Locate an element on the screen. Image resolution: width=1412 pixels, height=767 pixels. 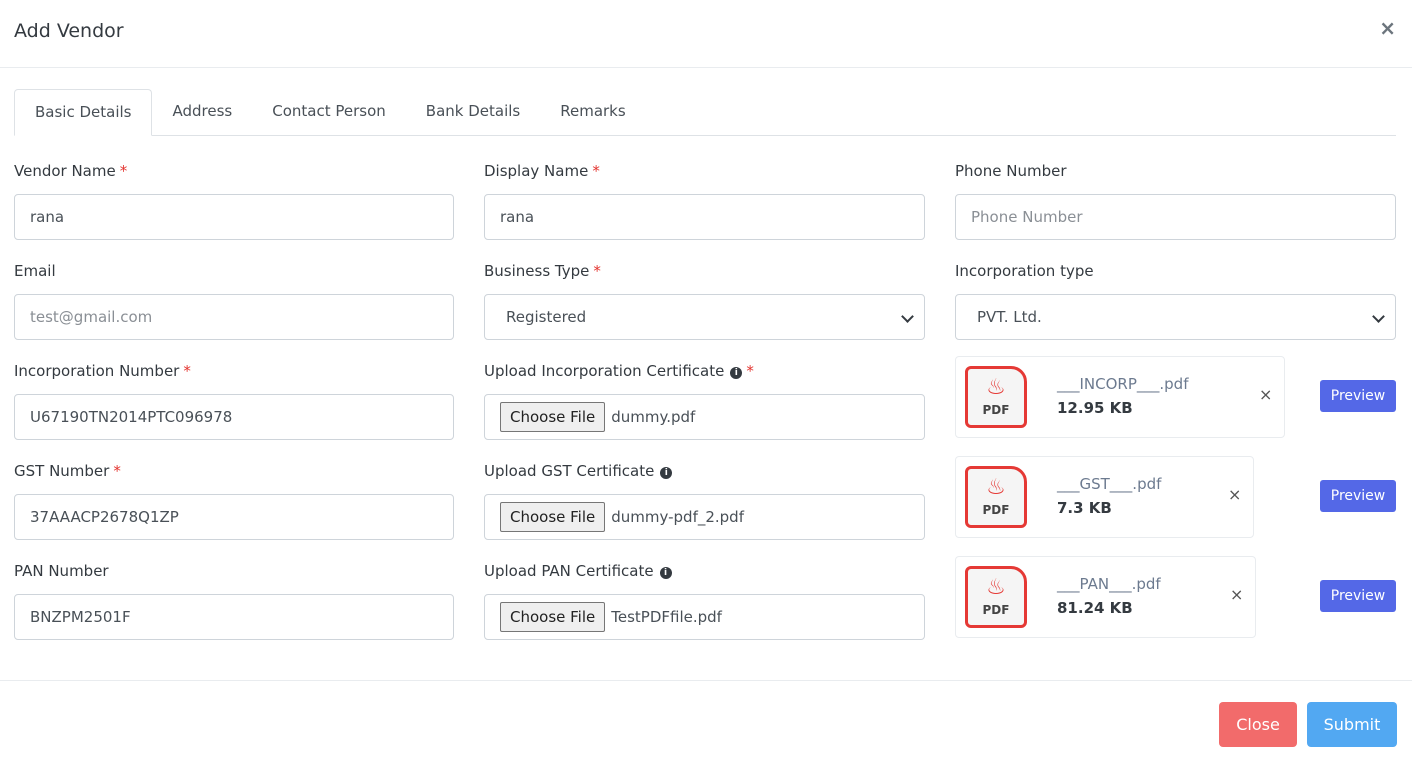
incorporation-number-input: U67190TN2014PTC096978 is located at coordinates (234, 417).